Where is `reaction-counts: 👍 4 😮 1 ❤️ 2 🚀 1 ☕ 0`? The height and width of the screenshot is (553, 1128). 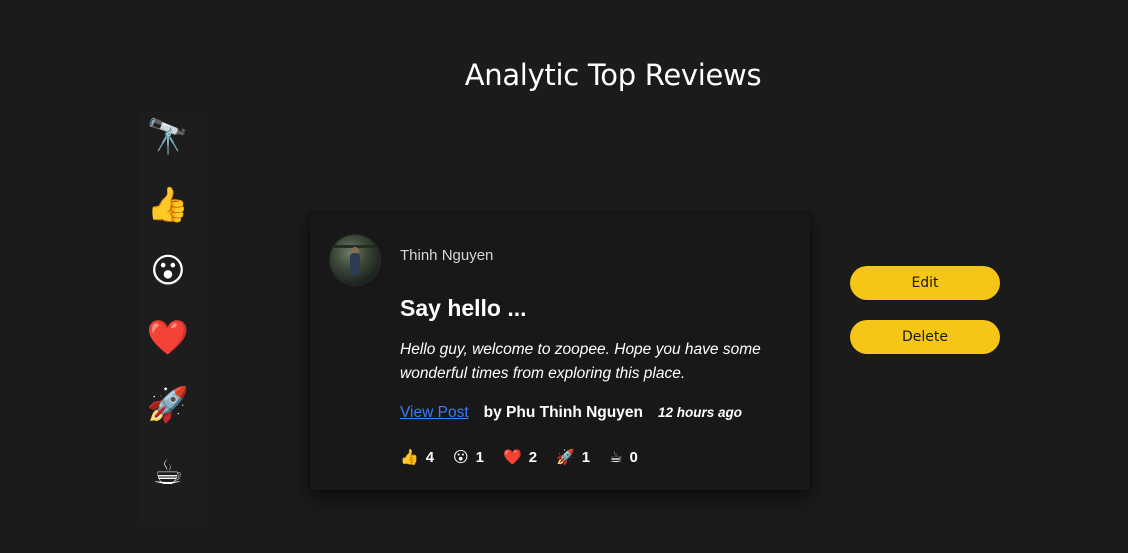 reaction-counts: 👍 4 😮 1 ❤️ 2 🚀 1 ☕ 0 is located at coordinates (528, 457).